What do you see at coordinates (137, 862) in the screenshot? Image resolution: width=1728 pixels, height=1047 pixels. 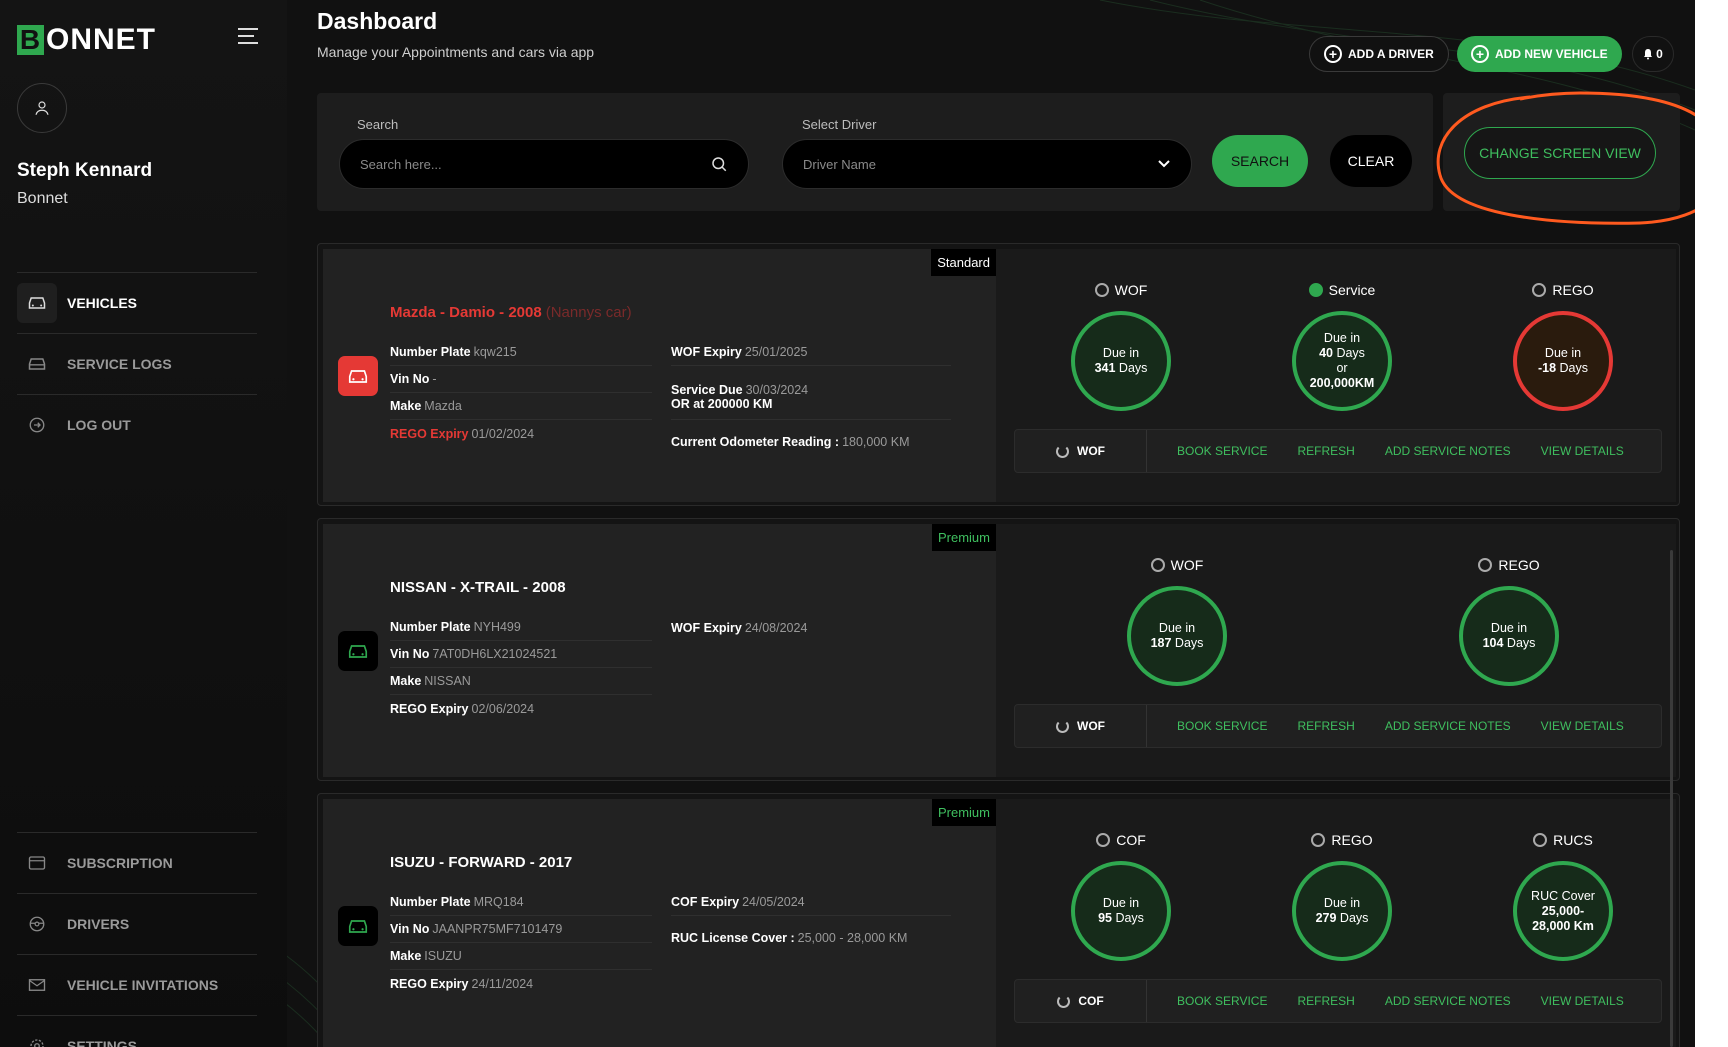 I see `sidebar-item-subscription: SUBSCRIPTION` at bounding box center [137, 862].